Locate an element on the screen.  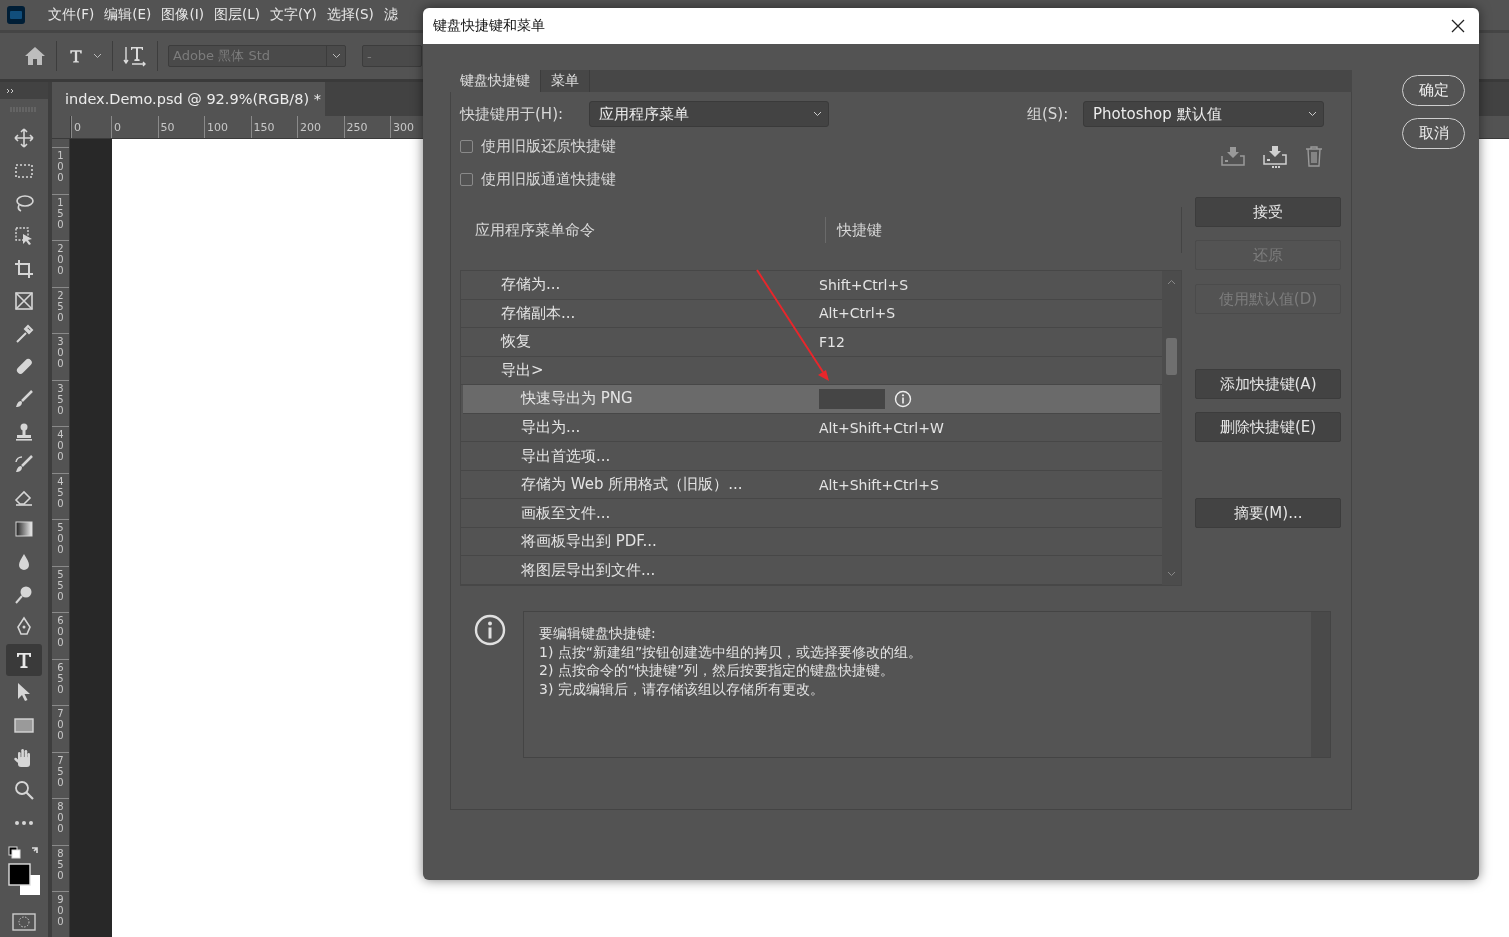
dialog-button: 取消 is located at coordinates (1433, 133).